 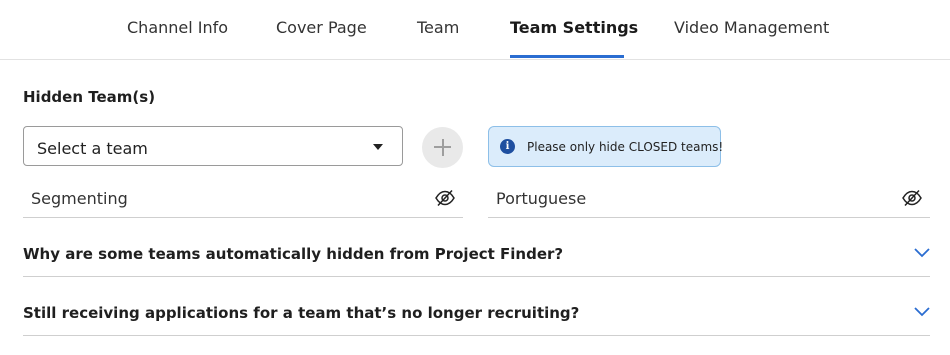 I want to click on team-select-value: Select a team, so click(x=92, y=148).